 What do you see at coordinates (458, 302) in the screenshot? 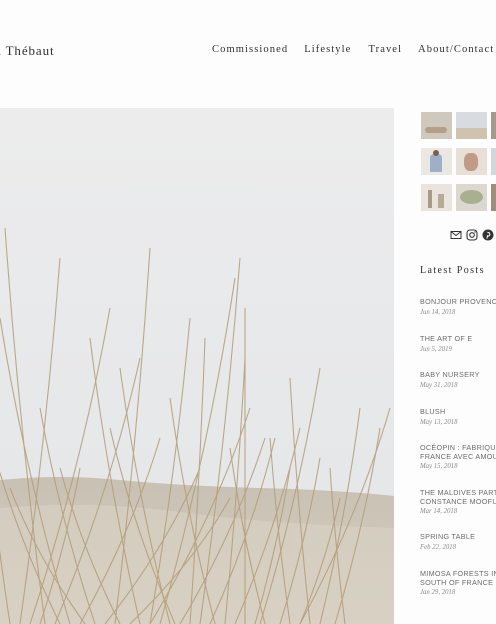
I see `post-title: BONJOUR PROVENCE` at bounding box center [458, 302].